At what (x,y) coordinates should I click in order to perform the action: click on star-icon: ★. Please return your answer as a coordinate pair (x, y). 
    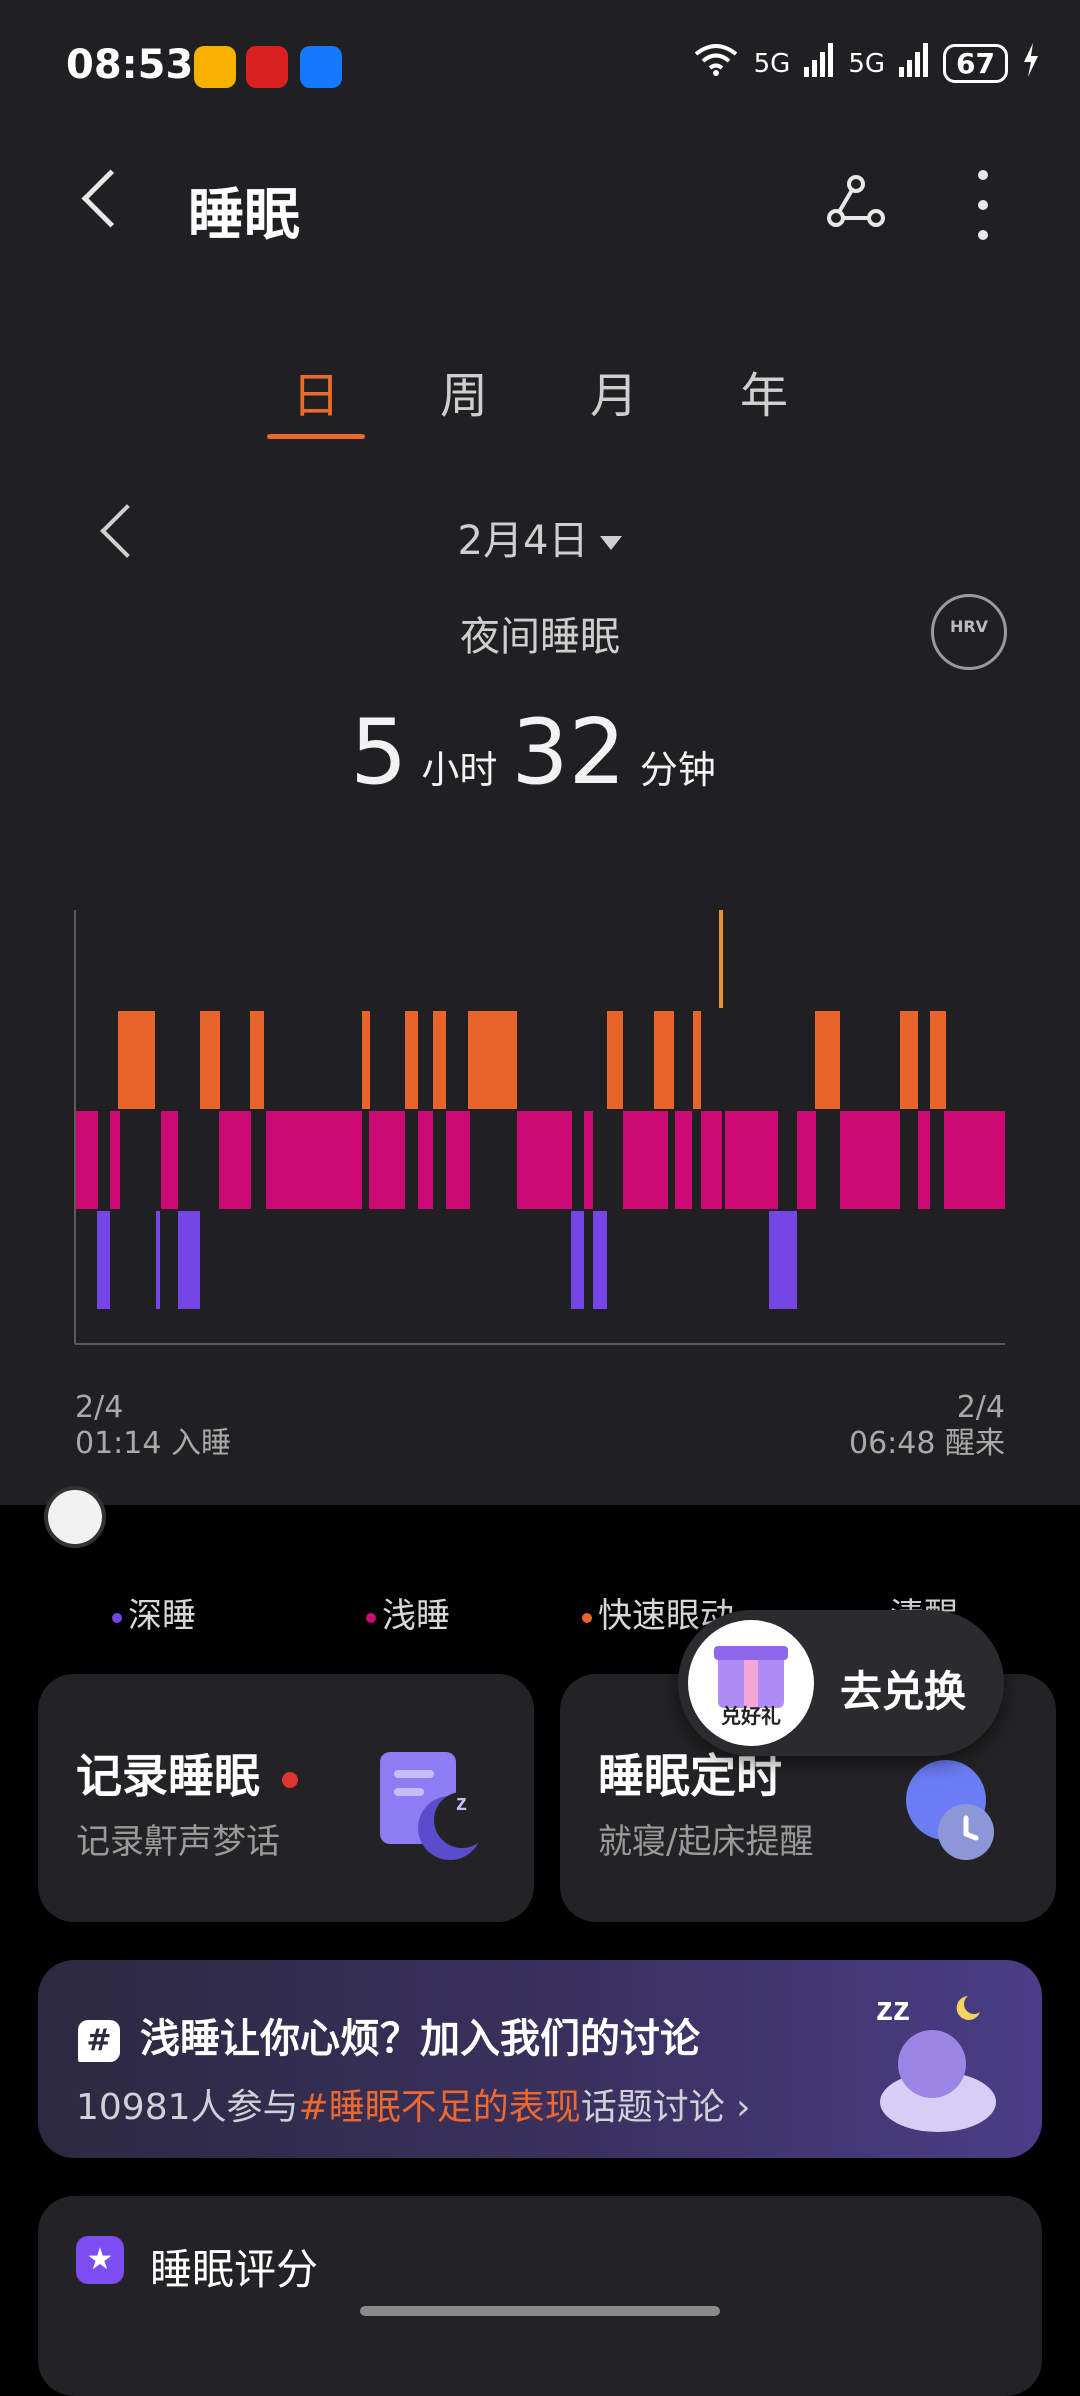
    Looking at the image, I should click on (100, 2260).